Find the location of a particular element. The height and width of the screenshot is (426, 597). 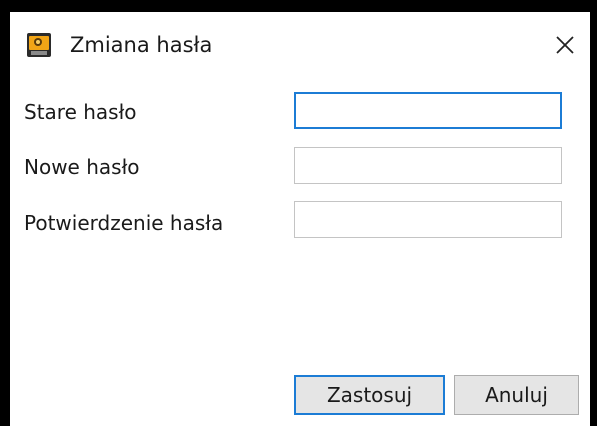

confirm-password-label: Potwierdzenie hasła is located at coordinates (124, 223).